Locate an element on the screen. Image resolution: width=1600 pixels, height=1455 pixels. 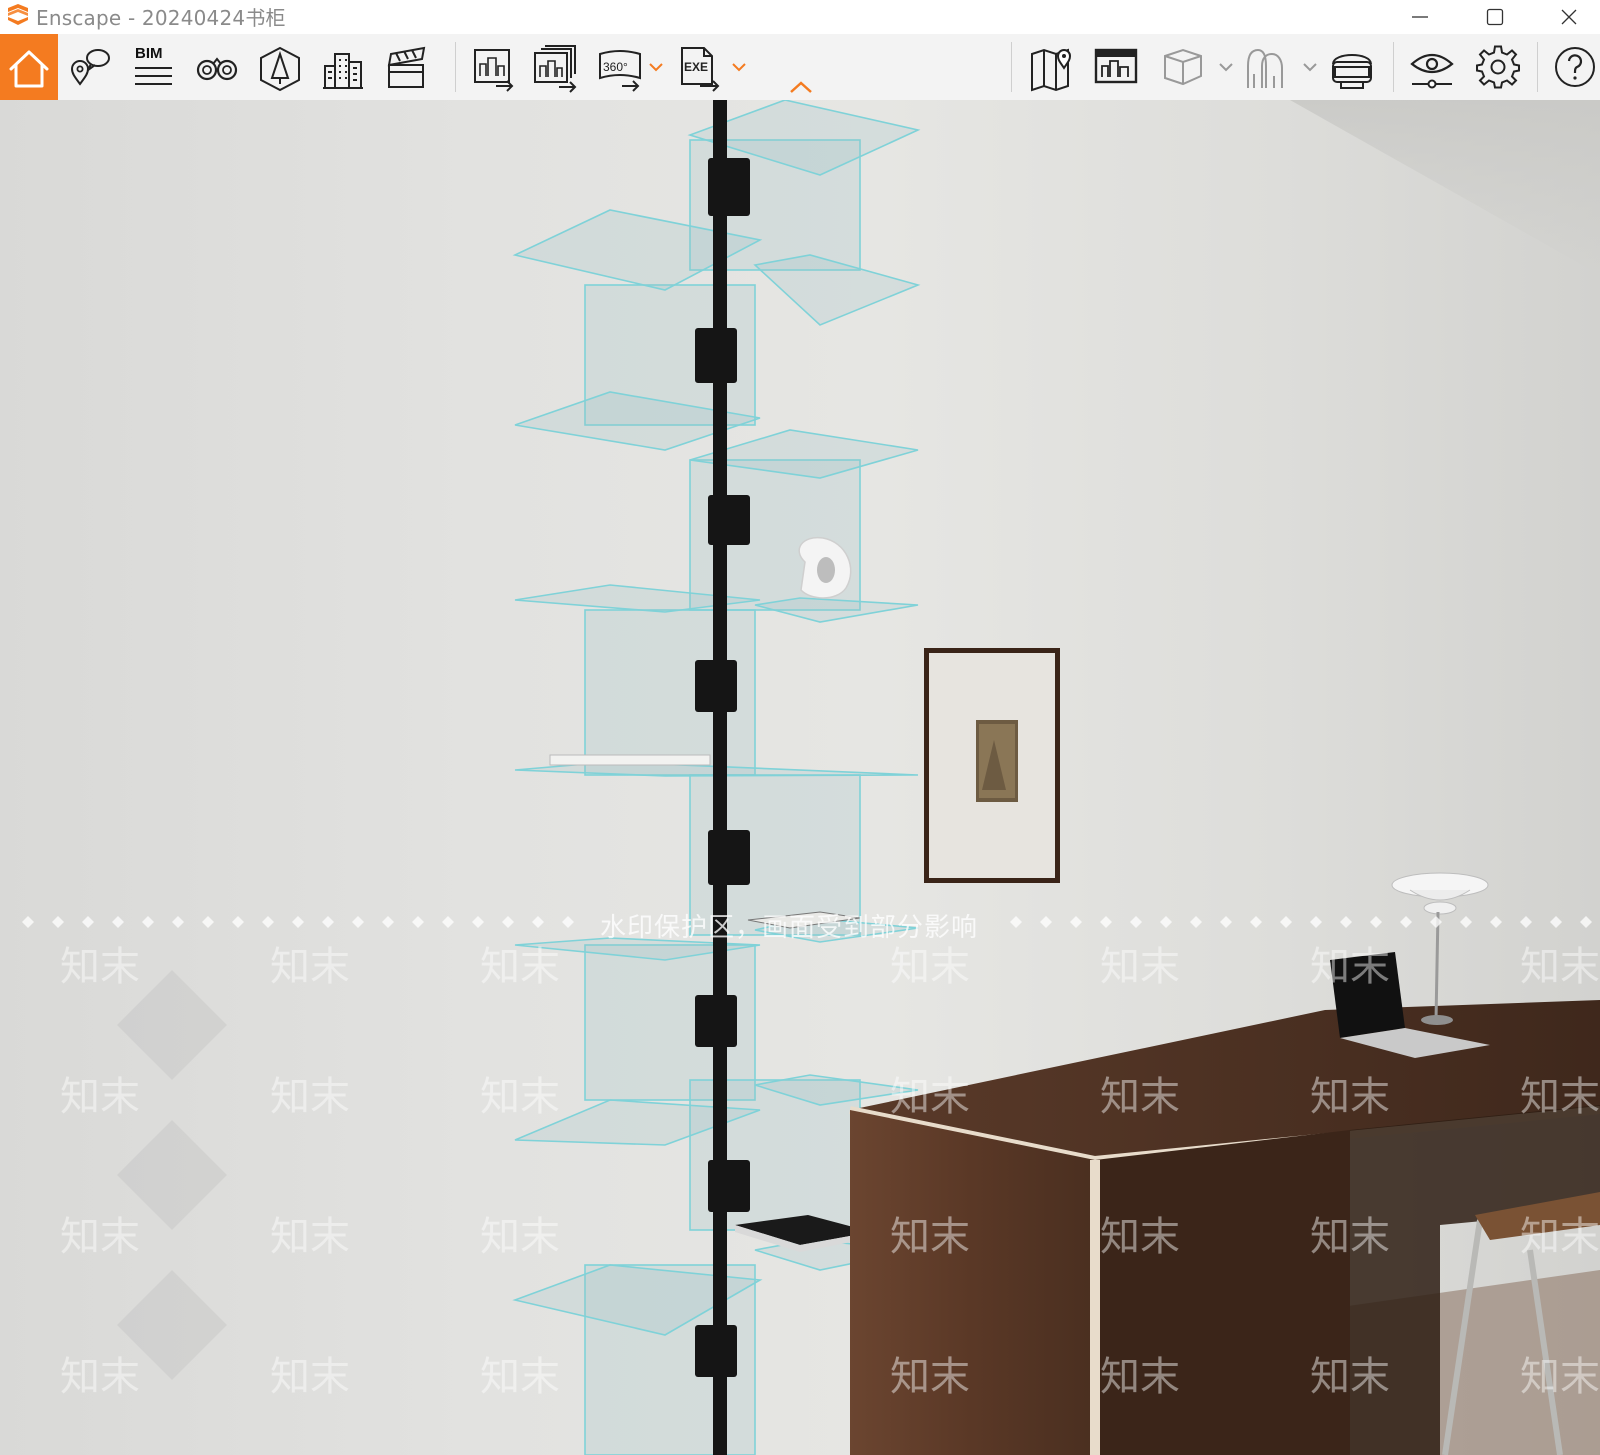
help-button is located at coordinates (1575, 67).